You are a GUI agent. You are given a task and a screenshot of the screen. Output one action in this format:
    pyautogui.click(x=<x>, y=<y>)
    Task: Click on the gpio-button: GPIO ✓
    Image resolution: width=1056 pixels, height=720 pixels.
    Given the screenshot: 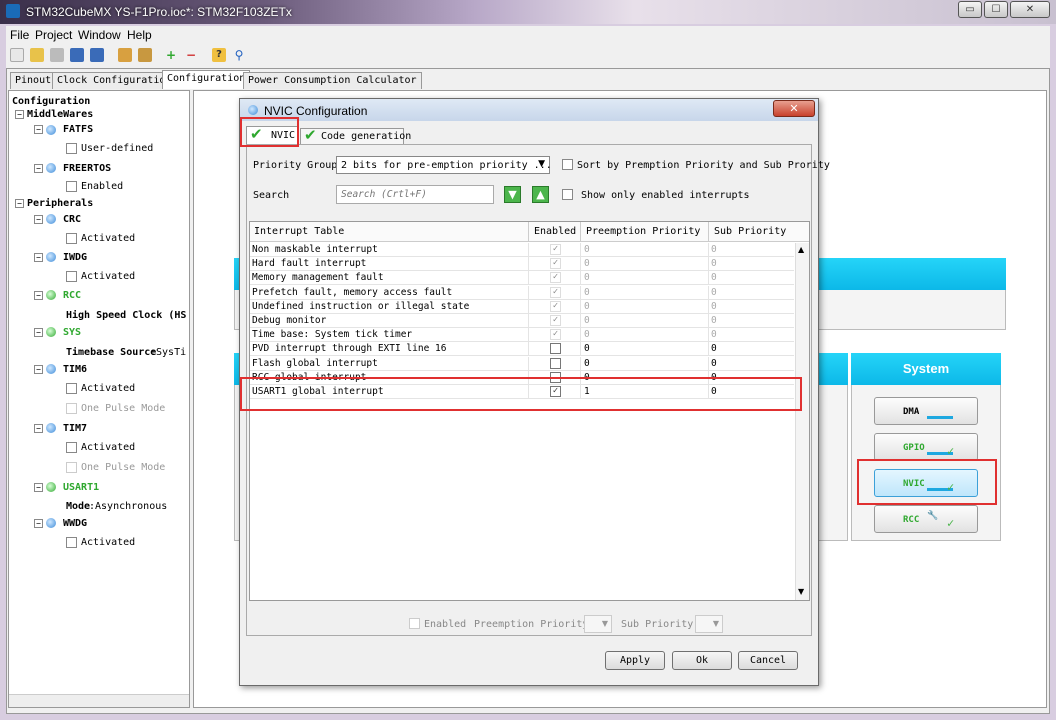 What is the action you would take?
    pyautogui.click(x=926, y=447)
    